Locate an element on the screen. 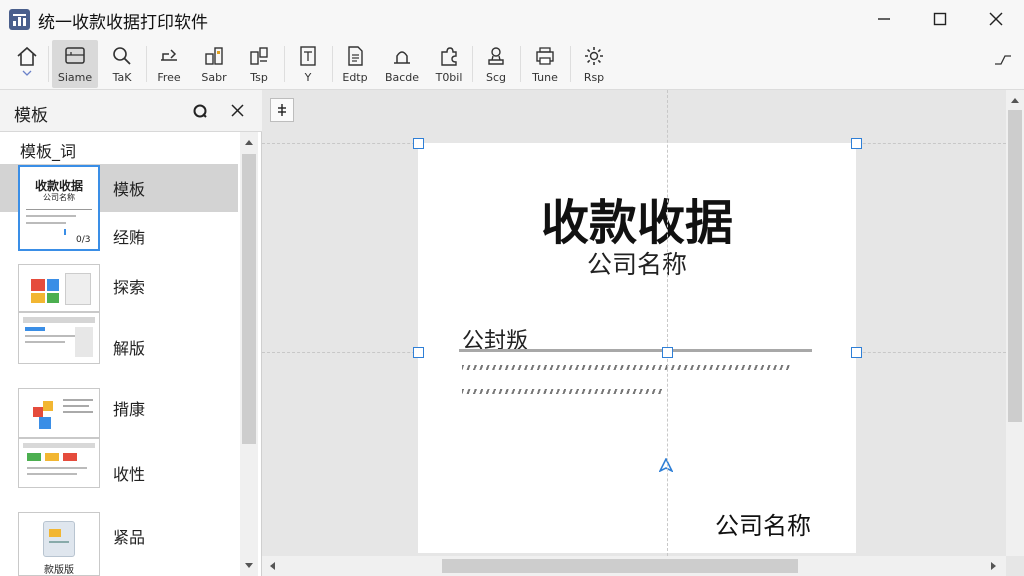  canvas-vertical-scrollbar is located at coordinates (1015, 323).